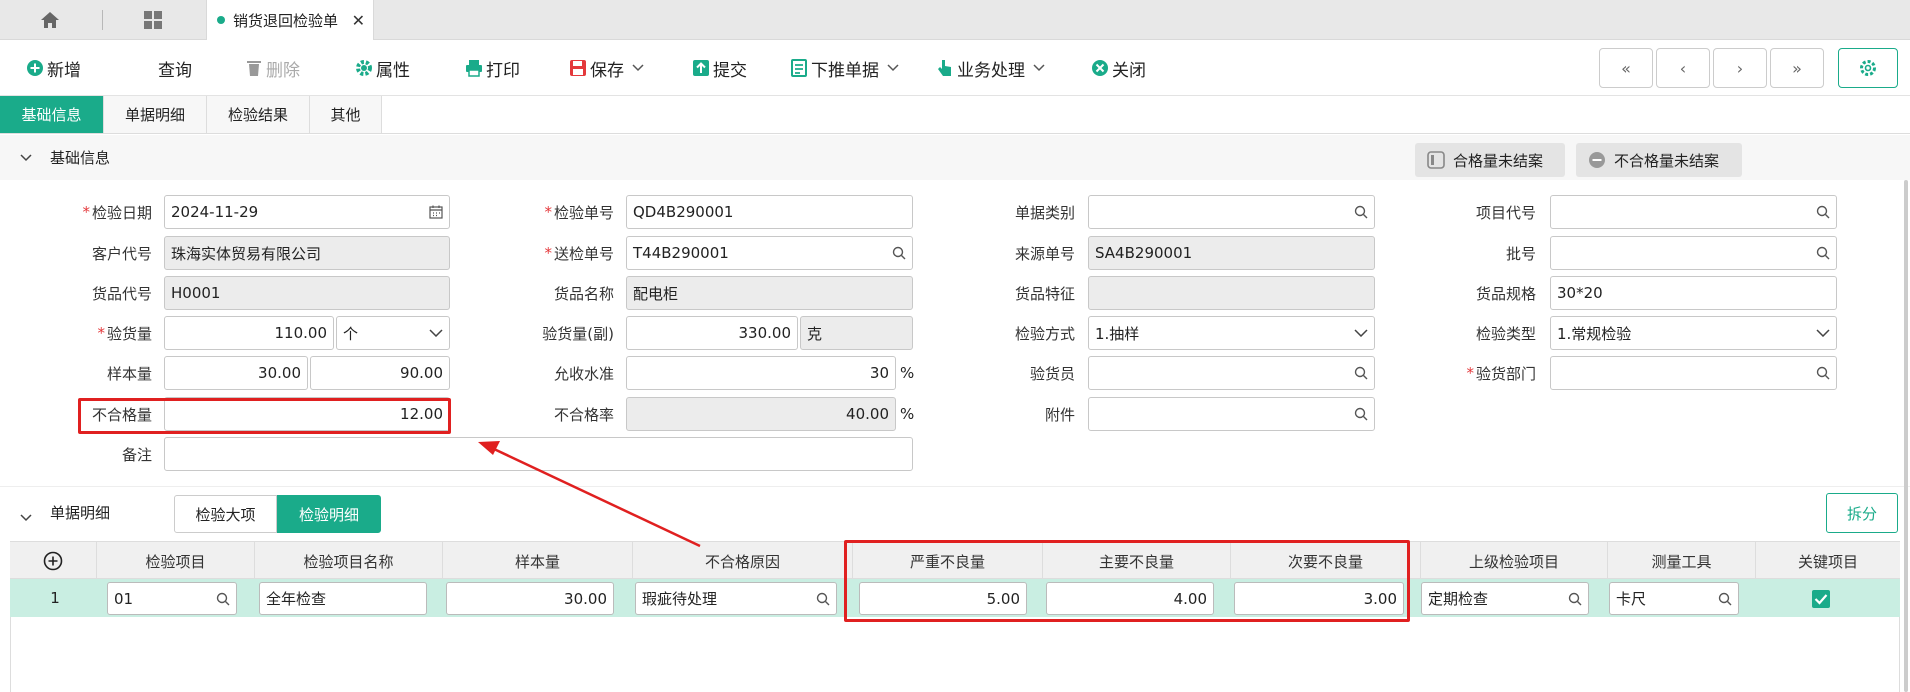 The width and height of the screenshot is (1910, 692). I want to click on annotation-arrow, so click(589, 494).